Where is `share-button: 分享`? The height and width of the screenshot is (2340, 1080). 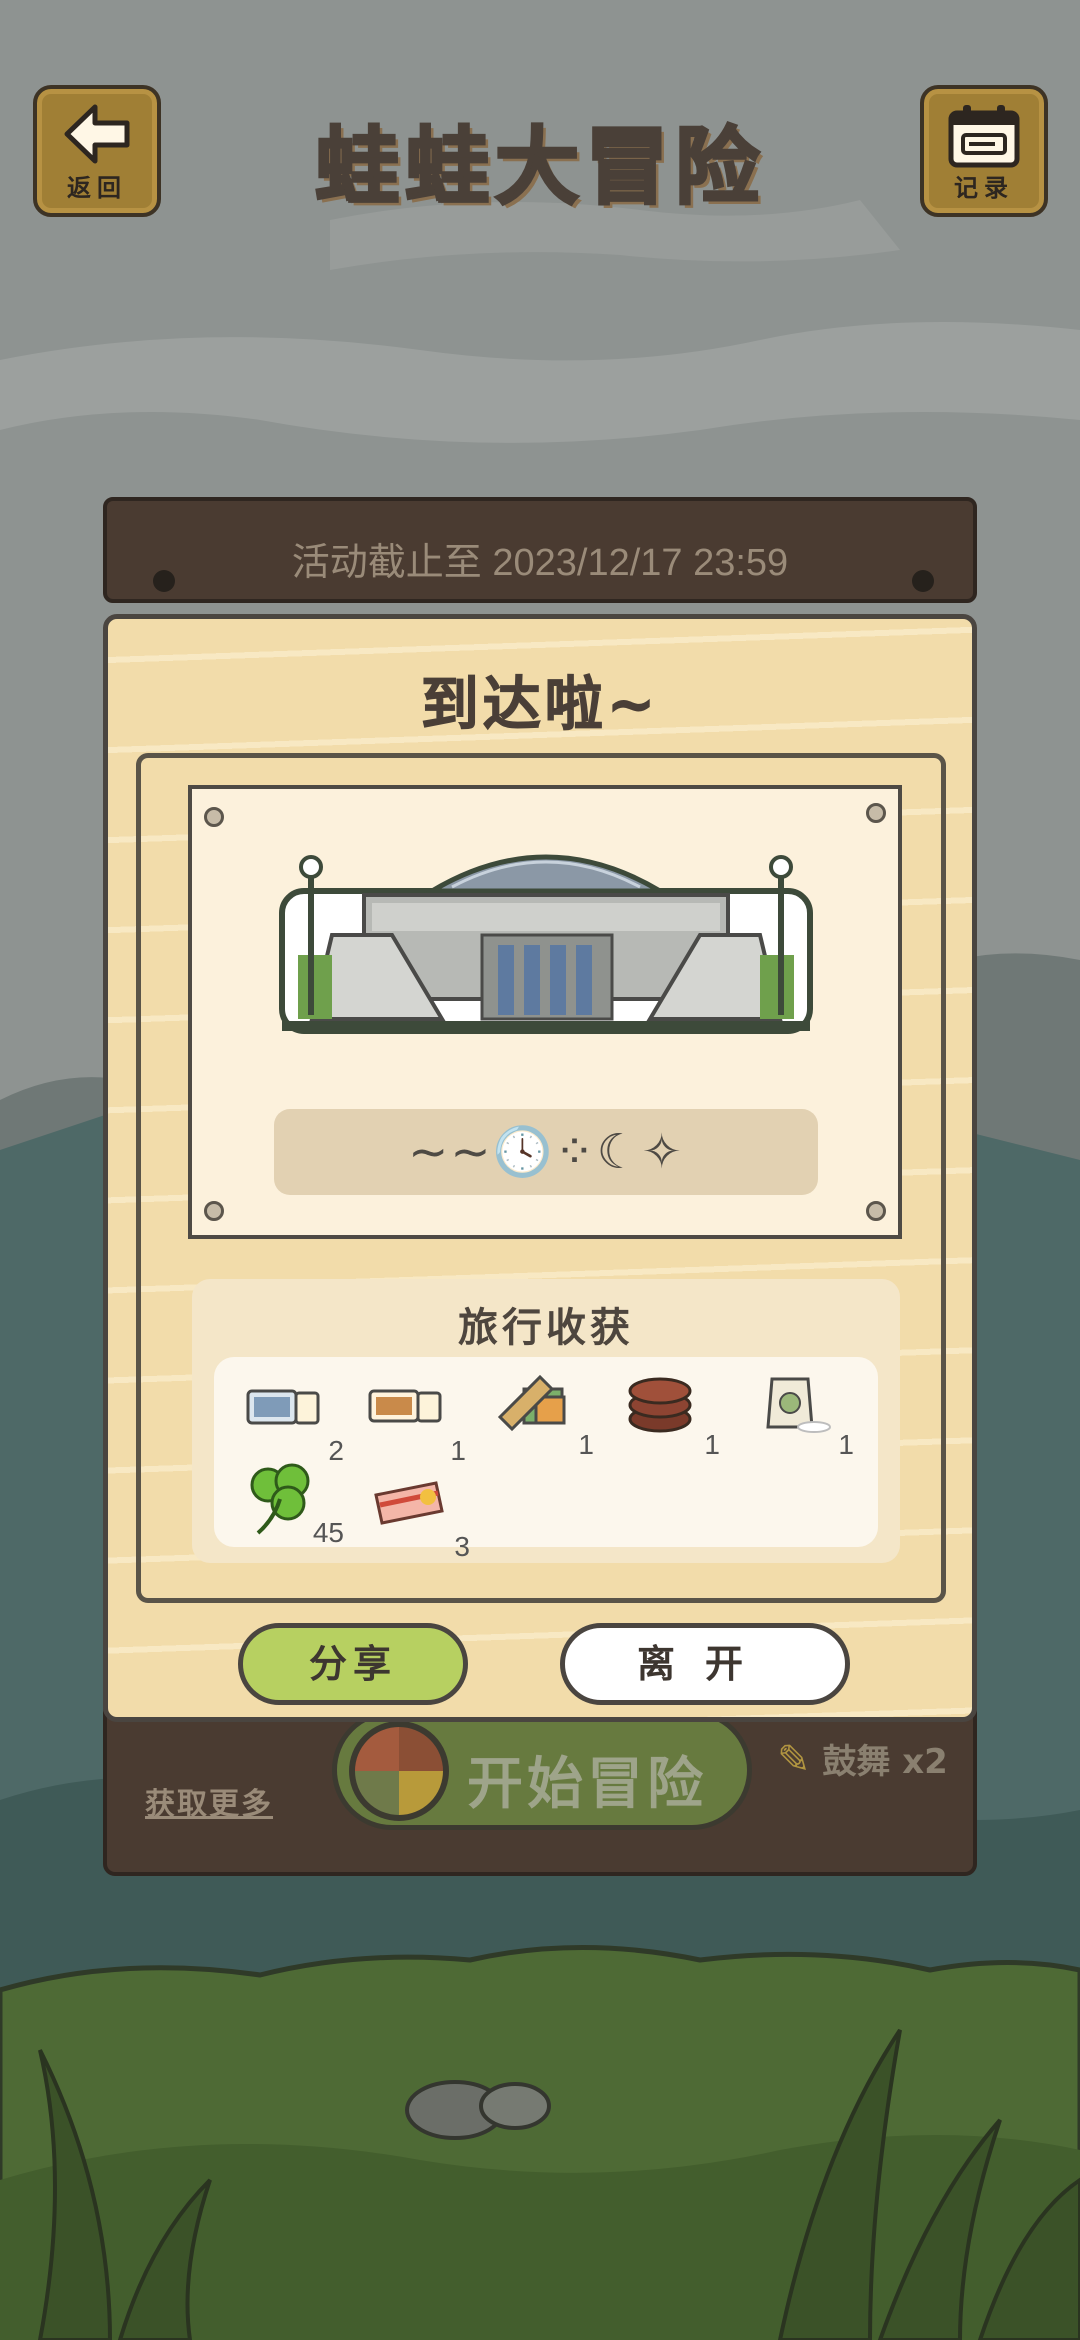
share-button: 分享 is located at coordinates (353, 1664).